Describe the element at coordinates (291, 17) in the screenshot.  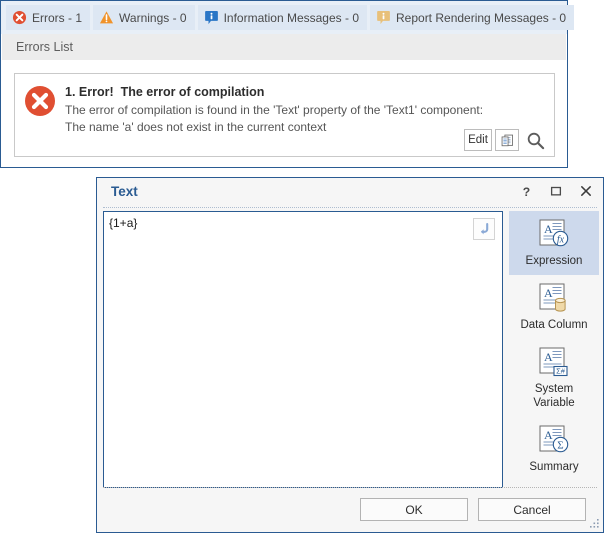
I see `tab-information-messages-label: Information Messages - 0` at that location.